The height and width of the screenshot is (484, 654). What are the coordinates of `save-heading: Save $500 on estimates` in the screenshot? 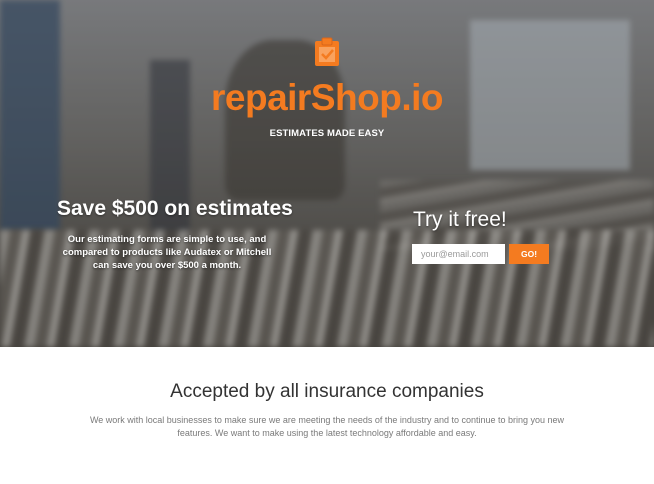 It's located at (175, 208).